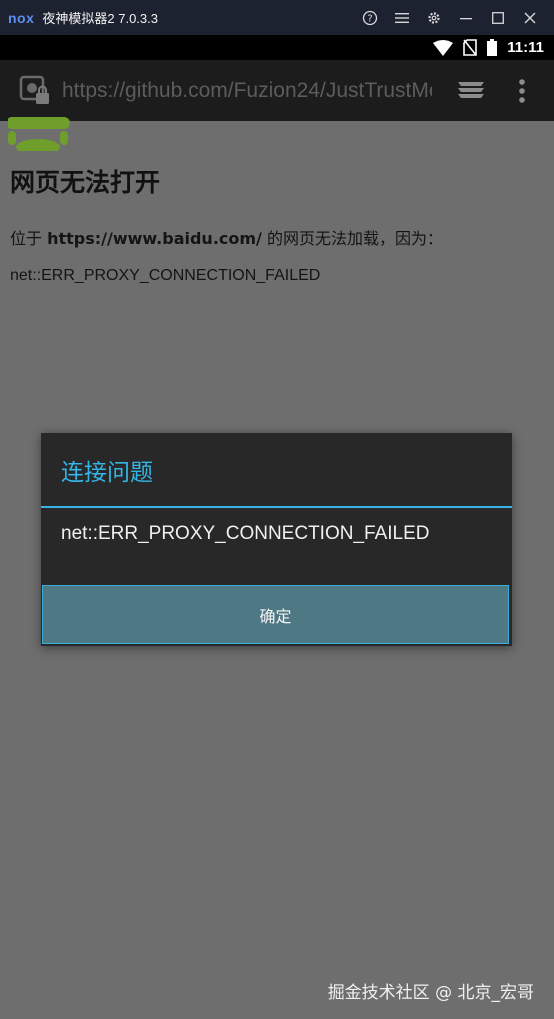 The image size is (554, 1019). Describe the element at coordinates (466, 17) in the screenshot. I see `minimize-icon` at that location.